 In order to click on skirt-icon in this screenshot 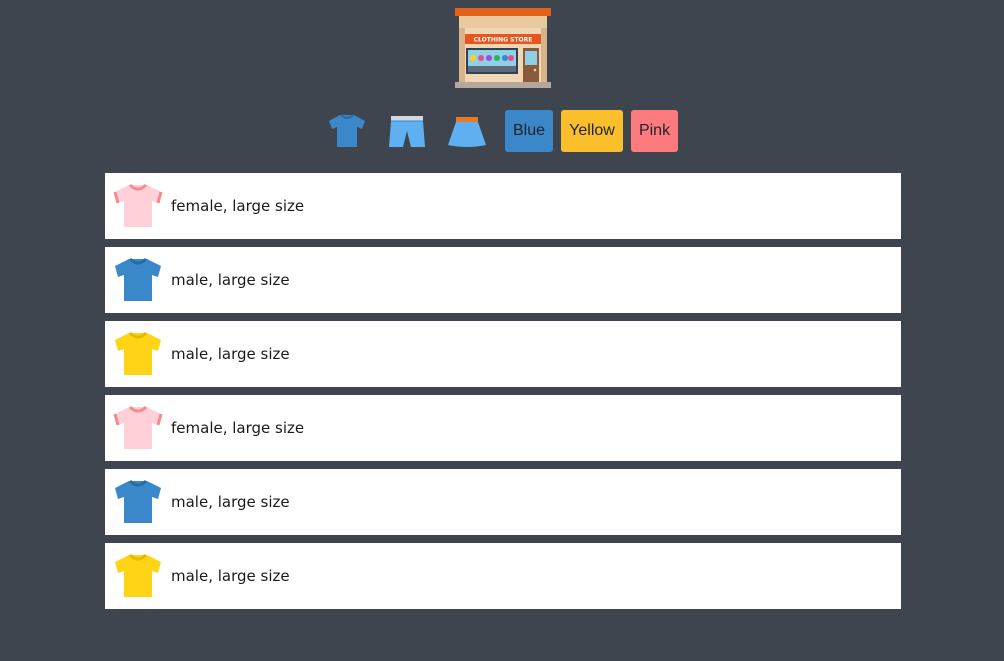, I will do `click(467, 132)`.